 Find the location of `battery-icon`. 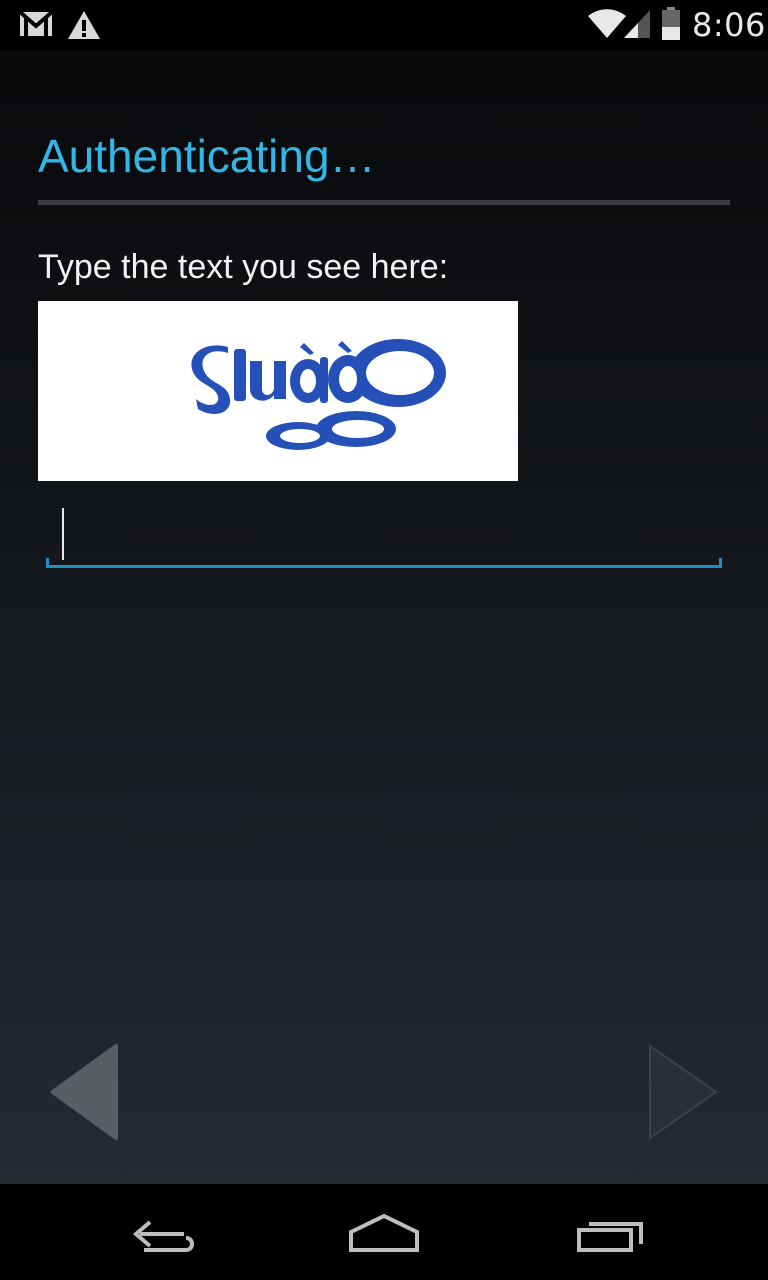

battery-icon is located at coordinates (671, 24).